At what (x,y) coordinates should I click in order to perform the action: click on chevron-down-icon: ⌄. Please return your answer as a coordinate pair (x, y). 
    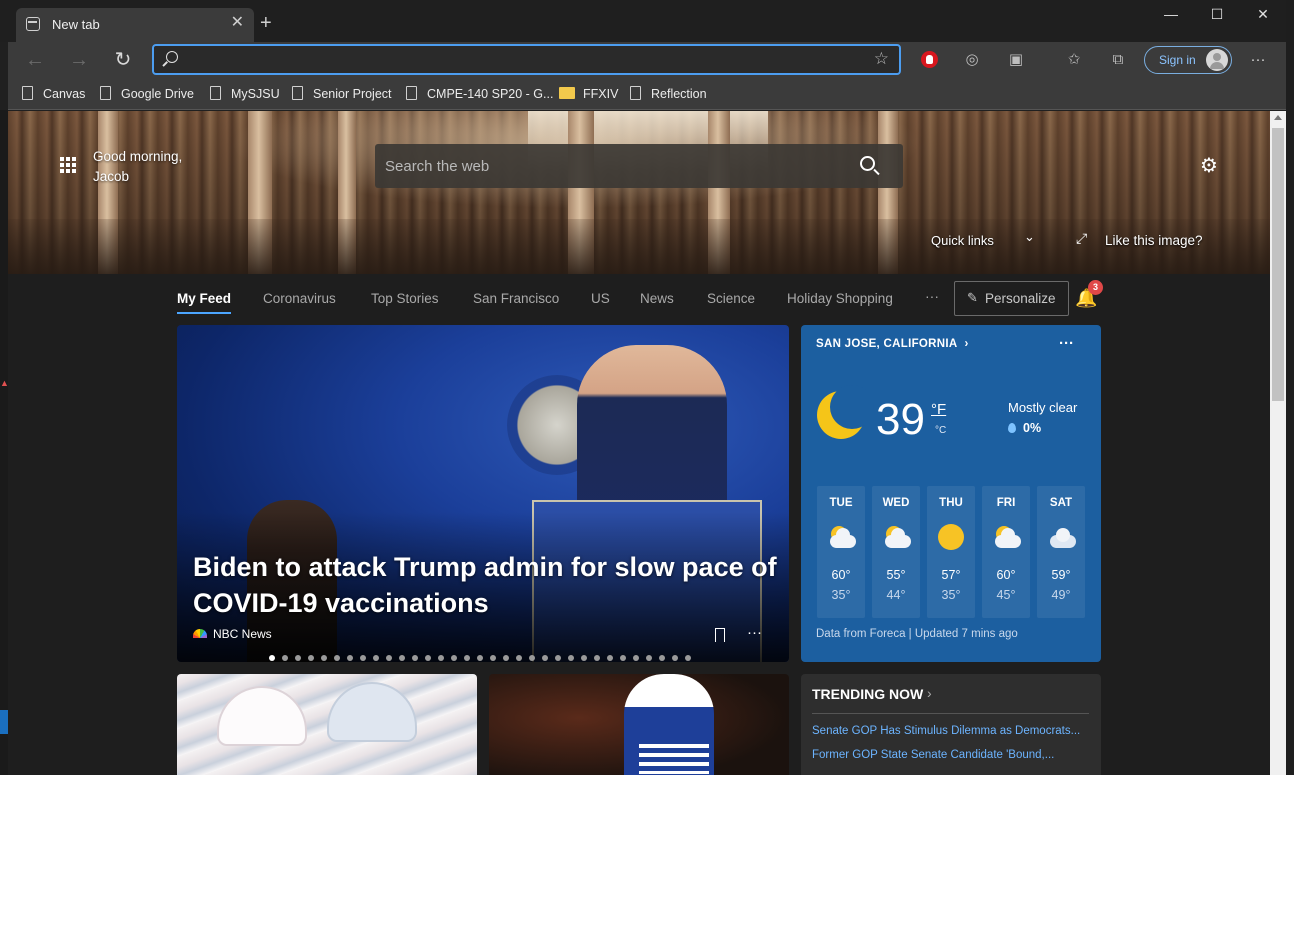
    Looking at the image, I should click on (1029, 237).